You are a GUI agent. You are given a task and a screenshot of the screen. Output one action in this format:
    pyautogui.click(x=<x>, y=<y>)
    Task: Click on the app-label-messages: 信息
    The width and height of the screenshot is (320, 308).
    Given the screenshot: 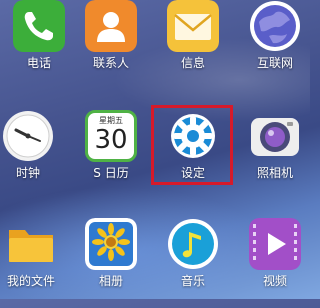 What is the action you would take?
    pyautogui.click(x=192, y=63)
    